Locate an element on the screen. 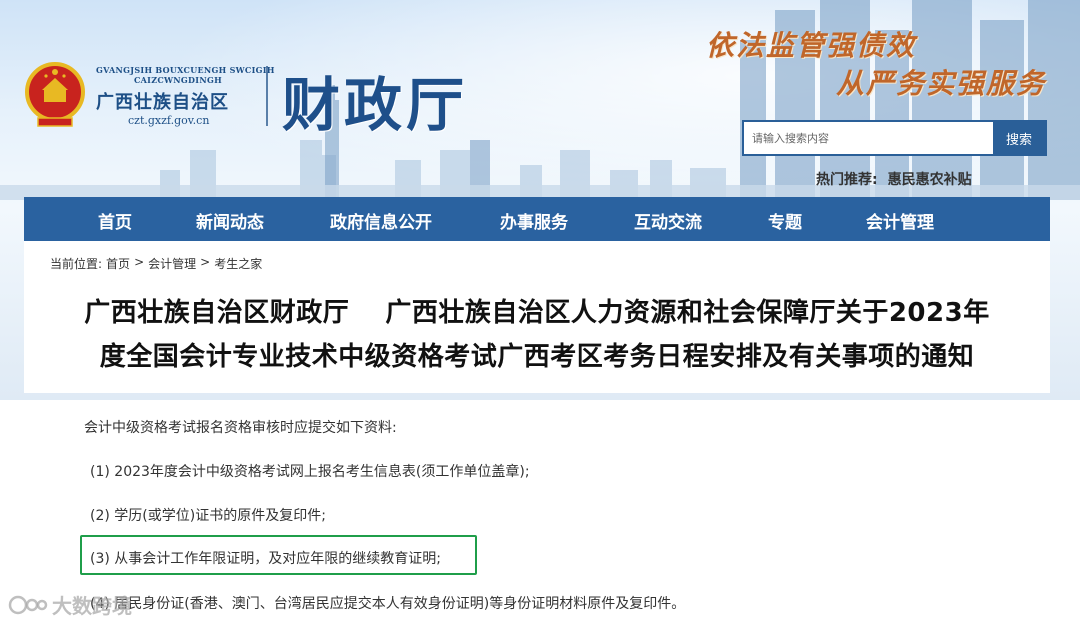  article-item-1: (1) 2023年度会计中级资格考试网上报名考生信息表(须工作单位盖章); is located at coordinates (310, 472).